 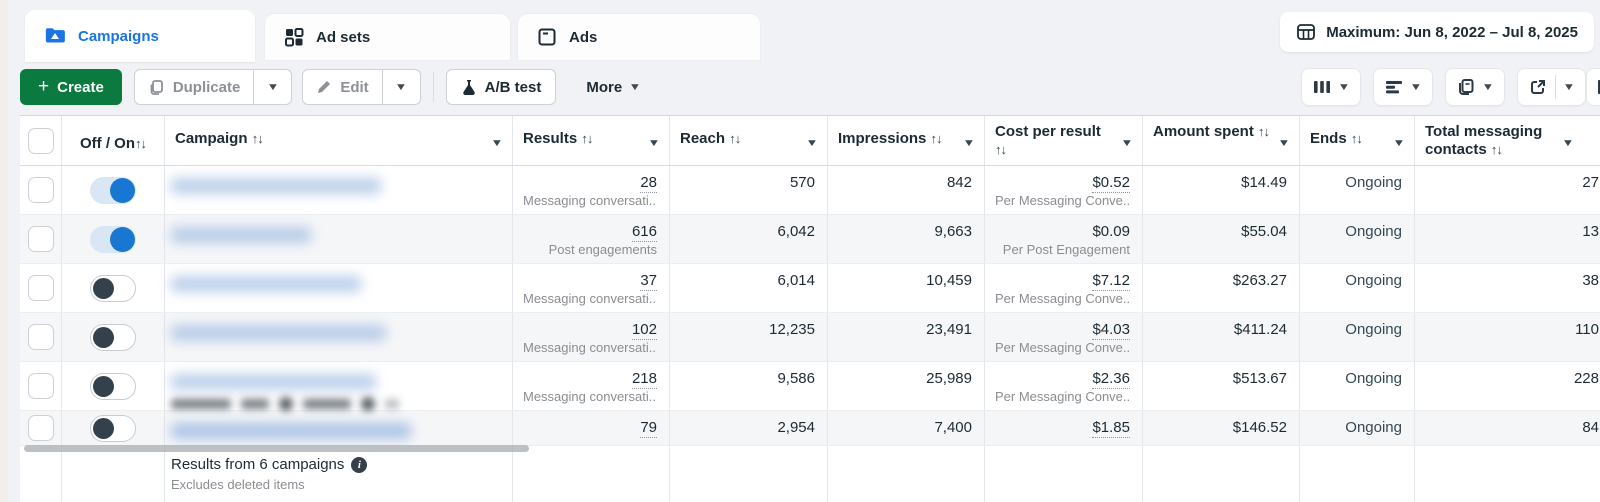 What do you see at coordinates (55, 36) in the screenshot?
I see `campaigns-folder-icon` at bounding box center [55, 36].